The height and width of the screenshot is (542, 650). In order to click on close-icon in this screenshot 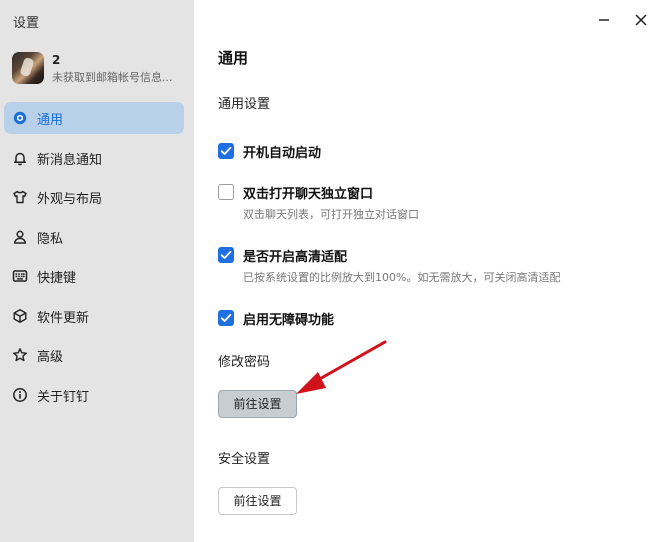, I will do `click(641, 20)`.